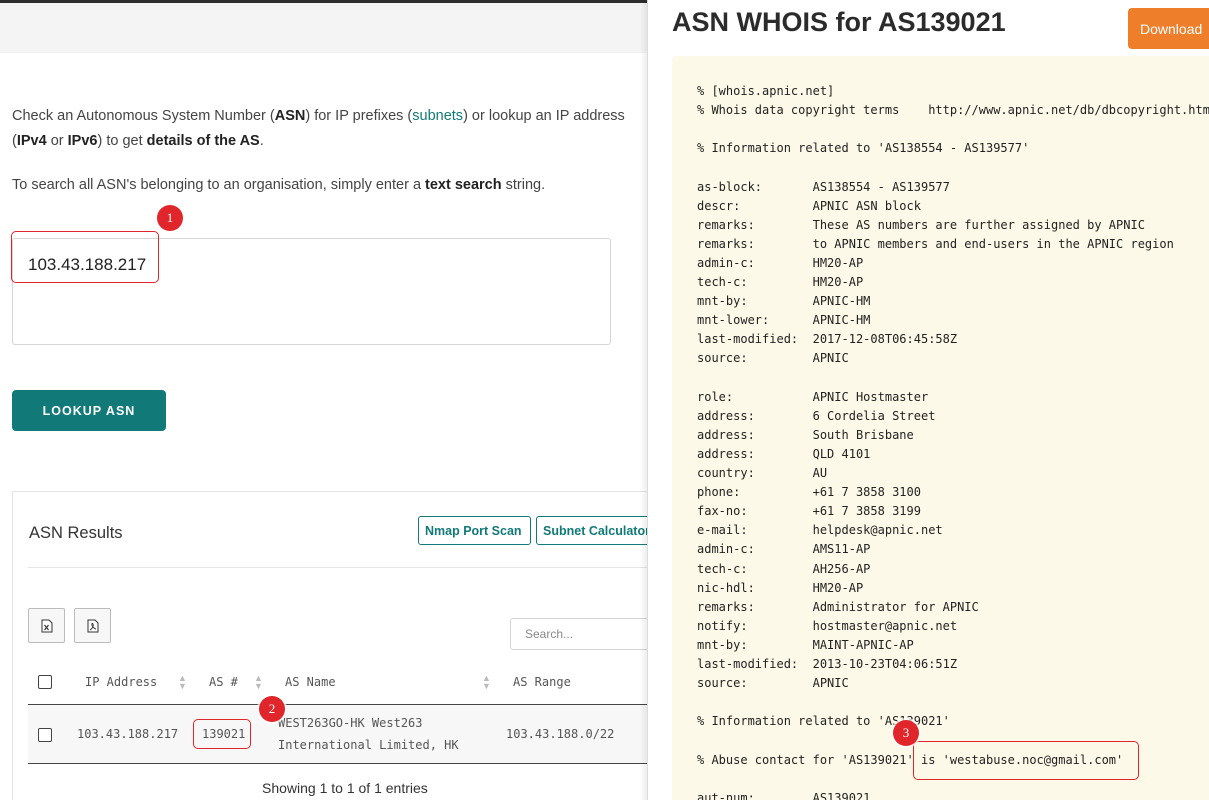  Describe the element at coordinates (89, 410) in the screenshot. I see `lookup-asn-button: LOOKUP ASN` at that location.